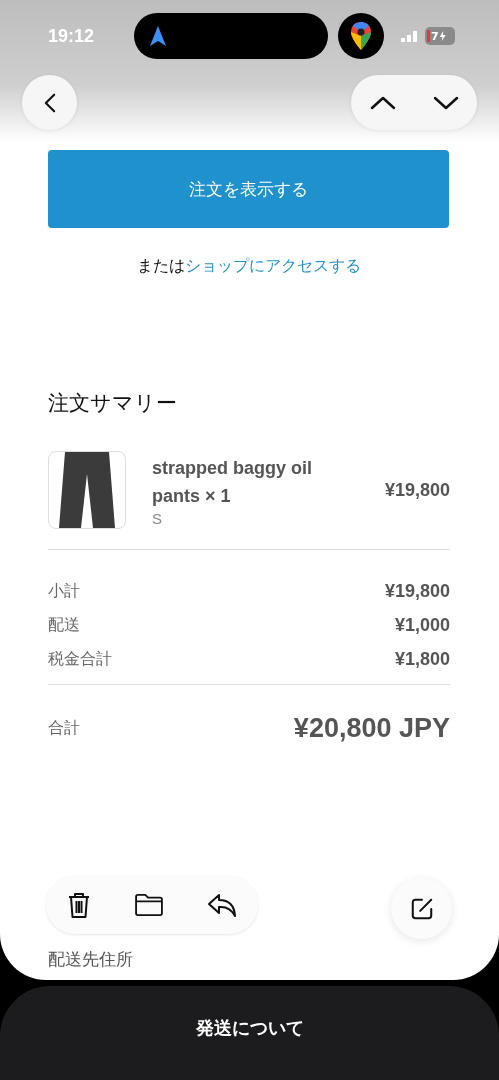 This screenshot has height=1080, width=499. I want to click on view-order-button: 注文を表示する, so click(248, 189).